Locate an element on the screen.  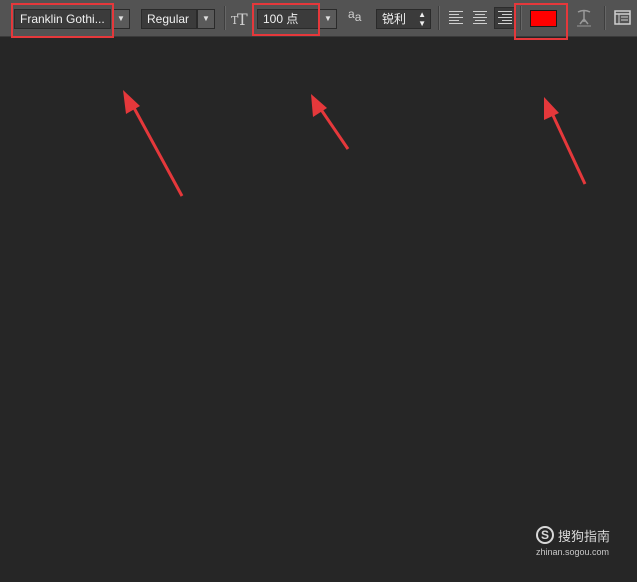
sogou-logo-icon: S is located at coordinates (545, 535).